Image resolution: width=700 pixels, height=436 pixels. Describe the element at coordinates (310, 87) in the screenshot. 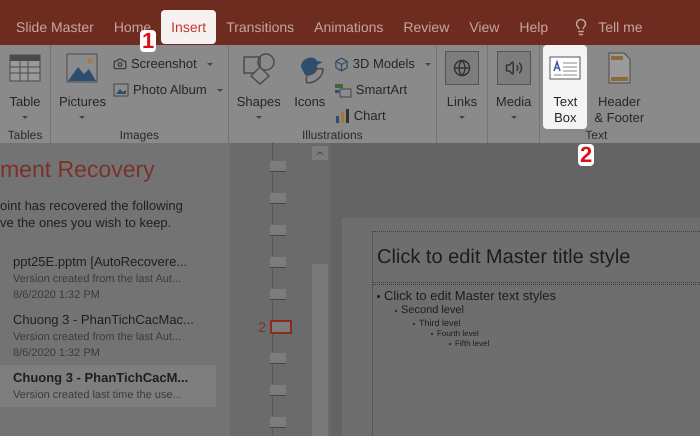

I see `ribbon-button: Icons` at that location.